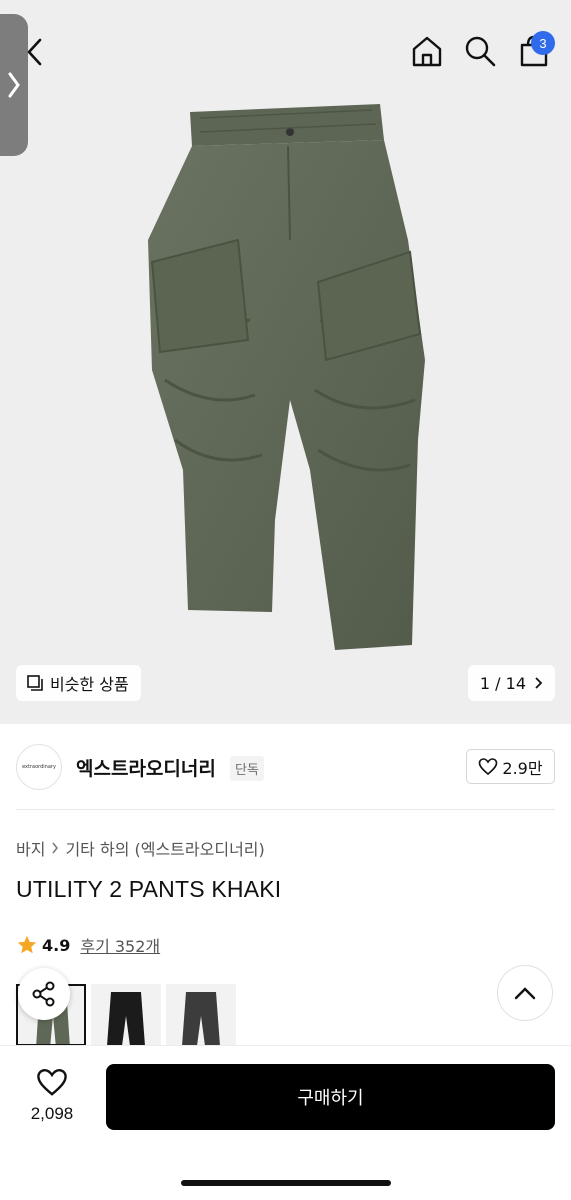 This screenshot has width=571, height=1200. Describe the element at coordinates (126, 1019) in the screenshot. I see `thumbnail-black-pants` at that location.